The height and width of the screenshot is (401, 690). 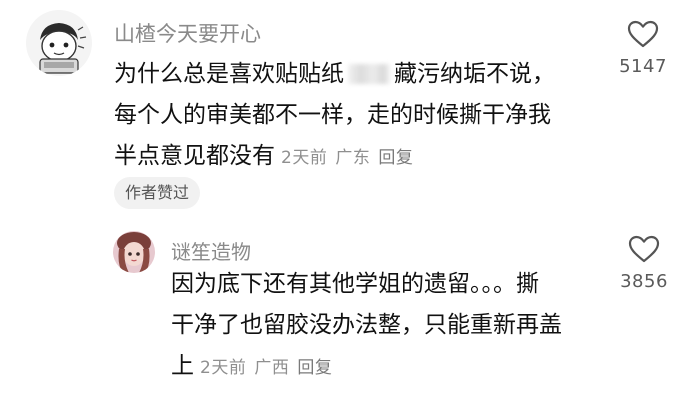 I want to click on comment-meta: 2天前 广东 回复, so click(x=351, y=158).